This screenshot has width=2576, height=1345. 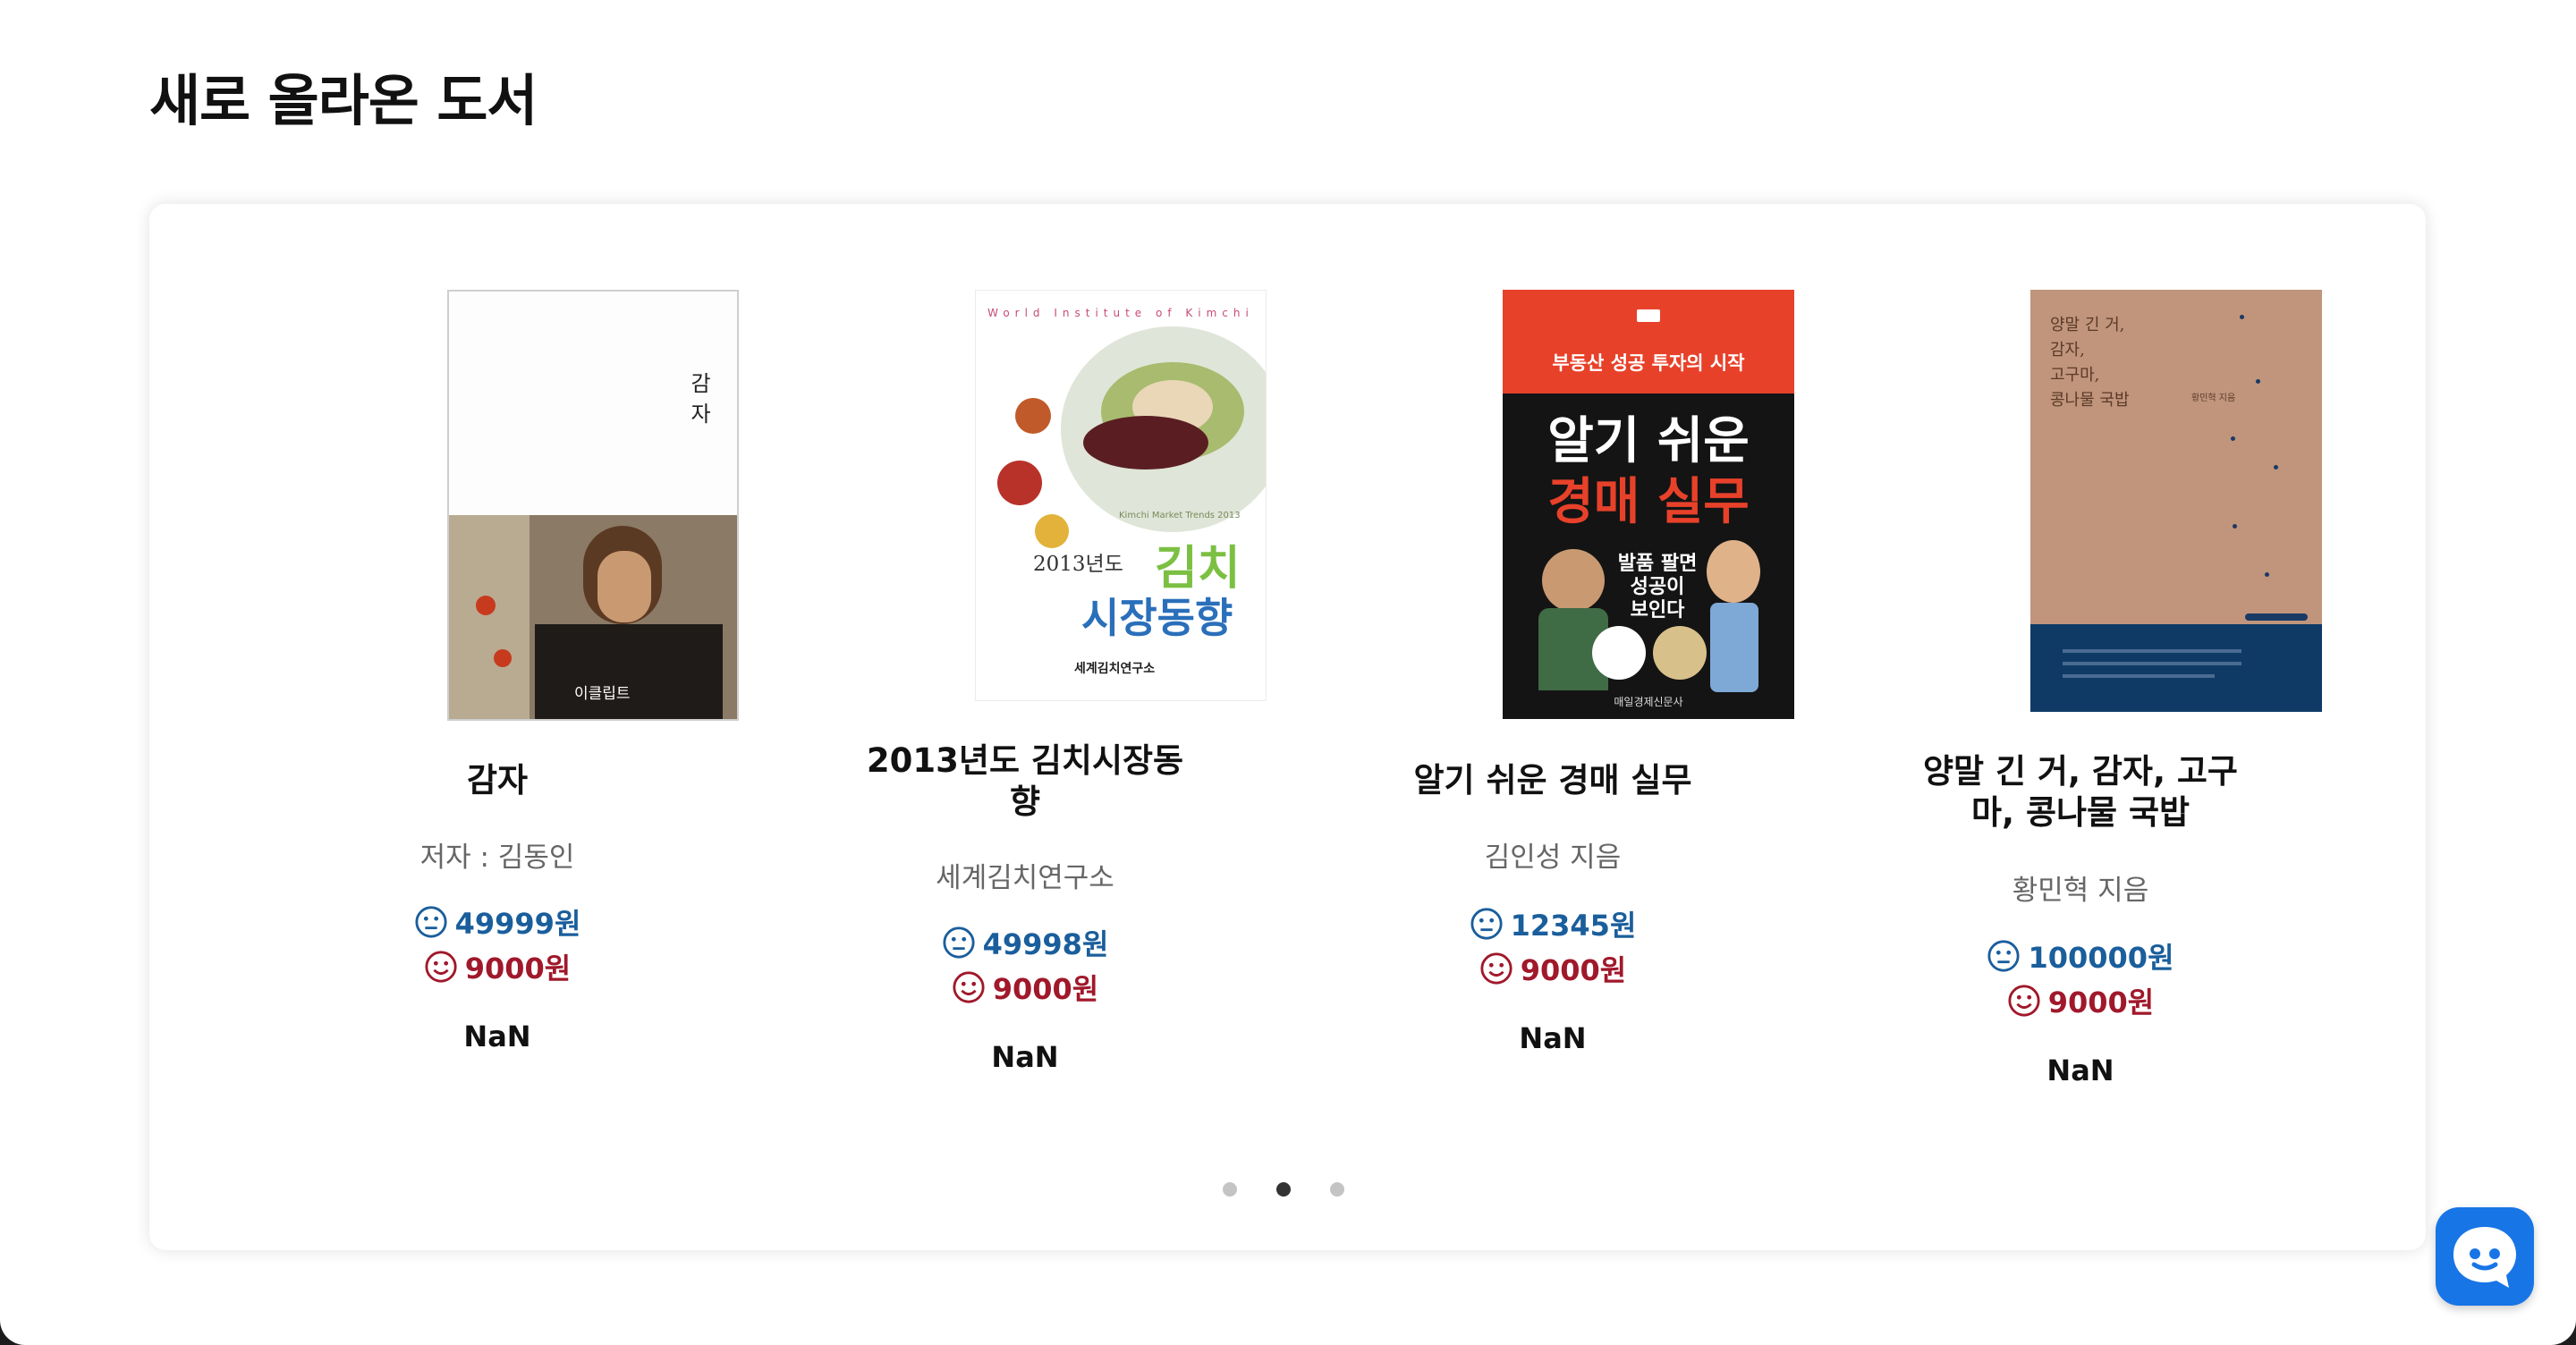 I want to click on cover-title-line2: 경매 실무, so click(x=1648, y=502).